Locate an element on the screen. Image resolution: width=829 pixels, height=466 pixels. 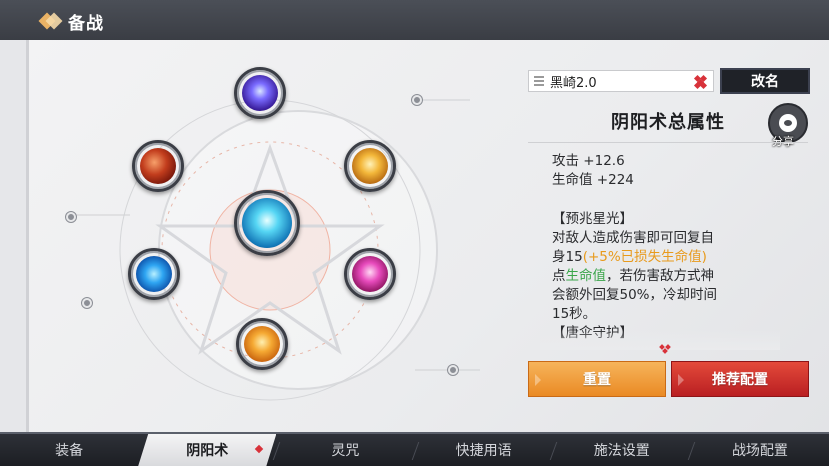
spell-slot-center is located at coordinates (267, 223).